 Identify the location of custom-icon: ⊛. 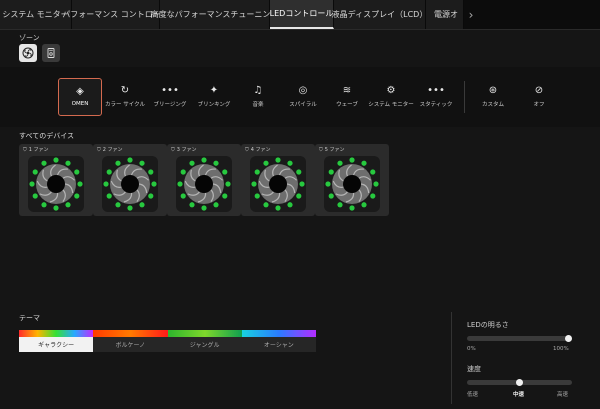
(493, 90).